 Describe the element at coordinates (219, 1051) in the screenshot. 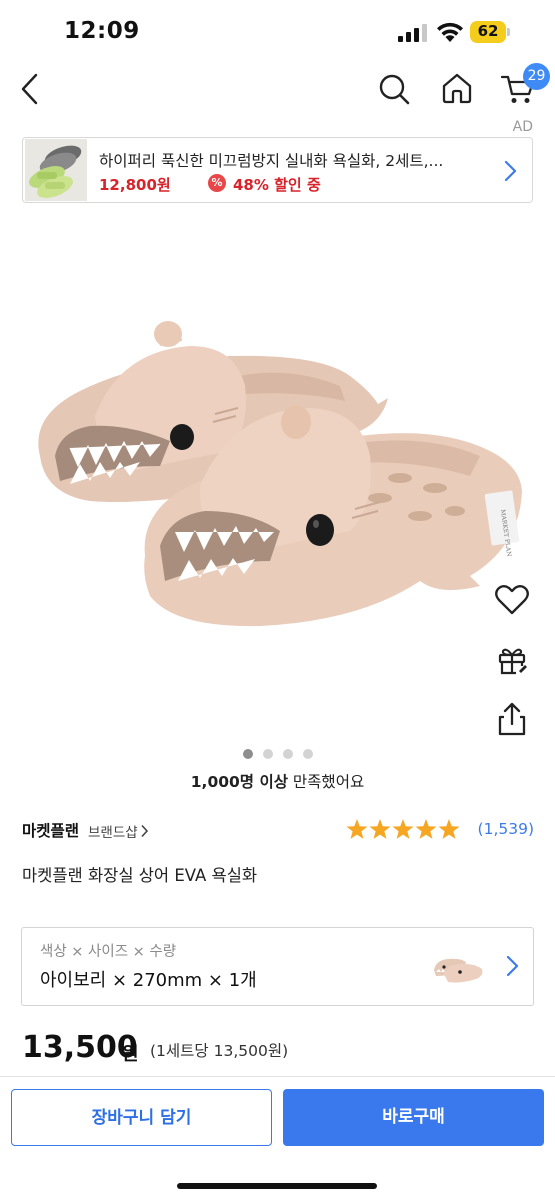

I see `price-per-set: (1세트당 13,500원)` at that location.